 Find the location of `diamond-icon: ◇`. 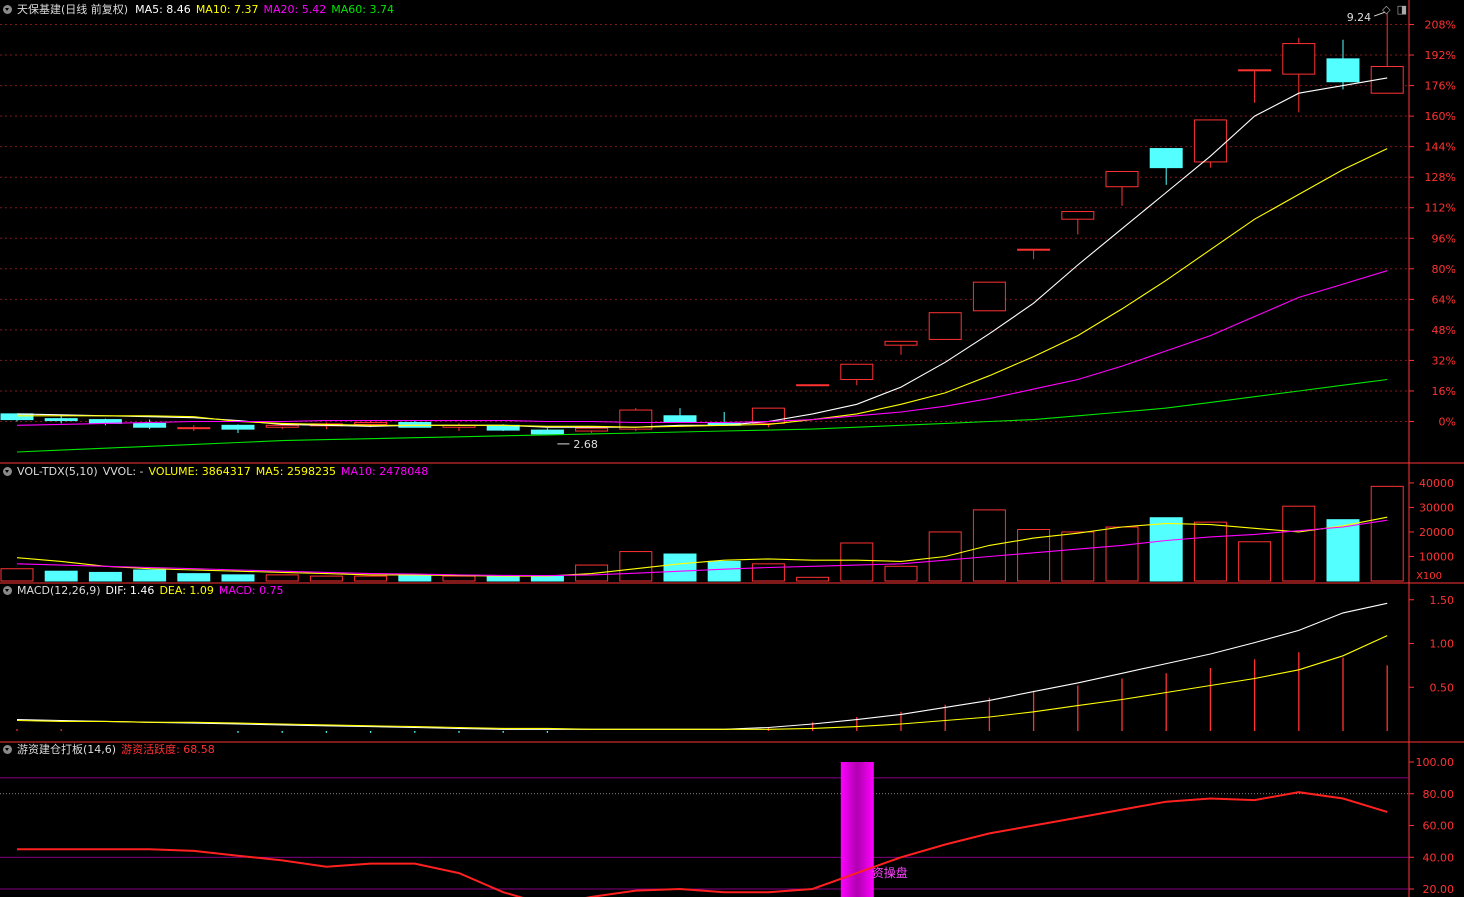

diamond-icon: ◇ is located at coordinates (1386, 9).